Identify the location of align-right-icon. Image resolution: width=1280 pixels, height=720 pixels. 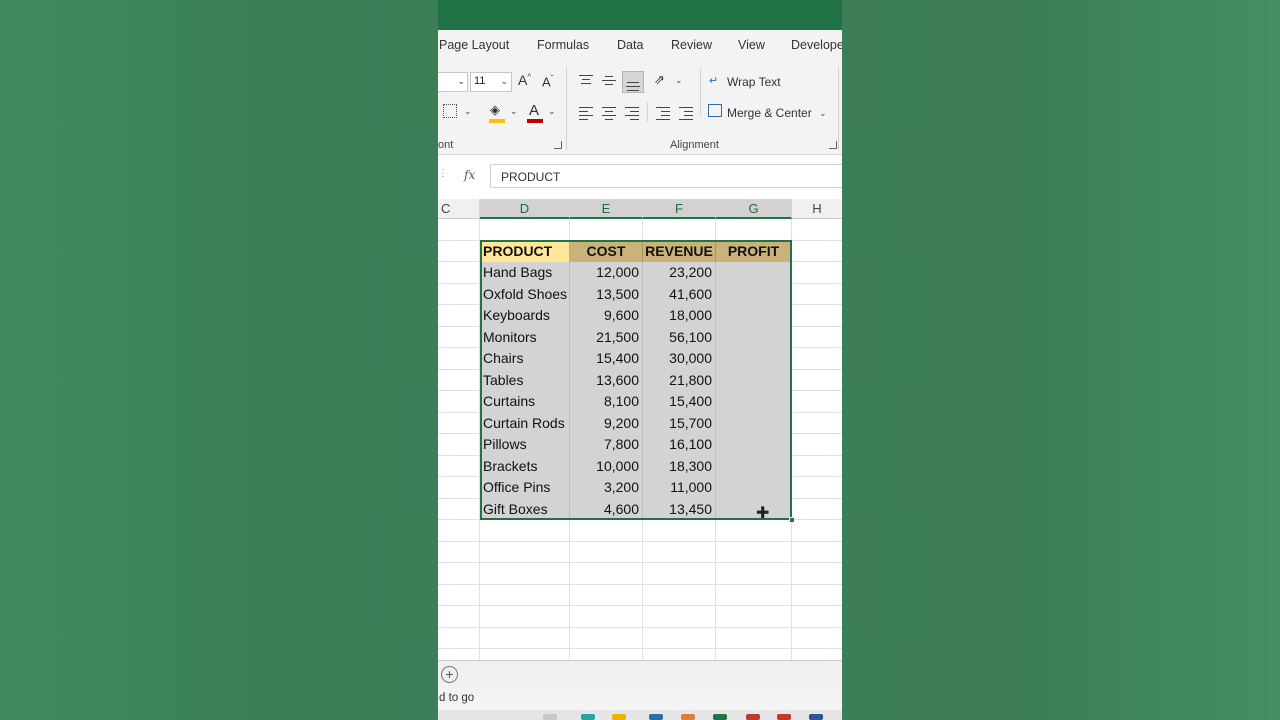
(632, 113).